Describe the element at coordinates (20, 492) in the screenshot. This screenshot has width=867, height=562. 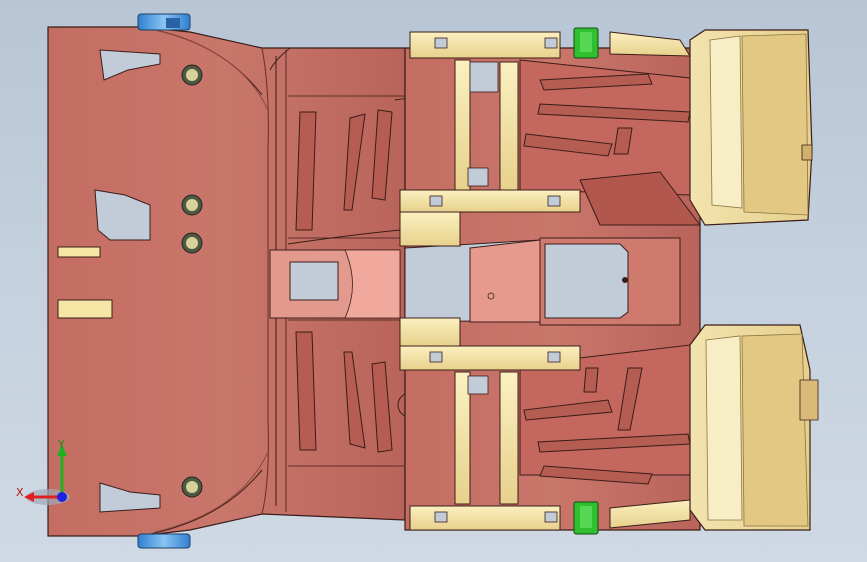
I see `axis-label-x: X` at that location.